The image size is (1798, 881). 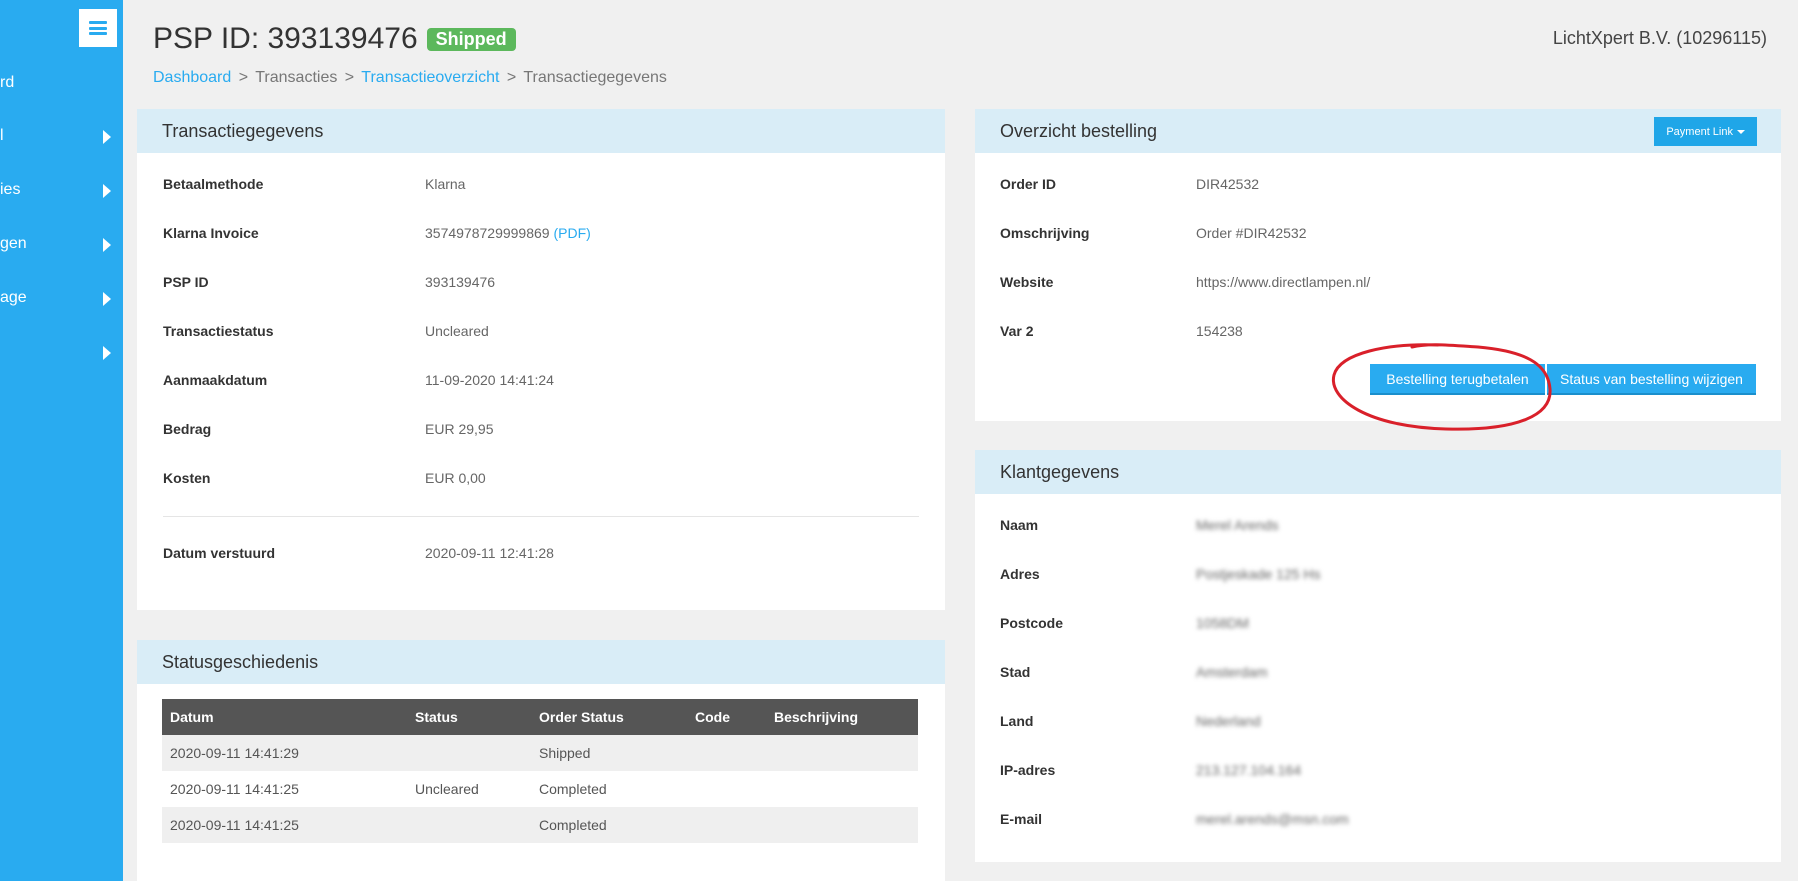 What do you see at coordinates (1222, 623) in the screenshot?
I see `detail-value: 1058DM` at bounding box center [1222, 623].